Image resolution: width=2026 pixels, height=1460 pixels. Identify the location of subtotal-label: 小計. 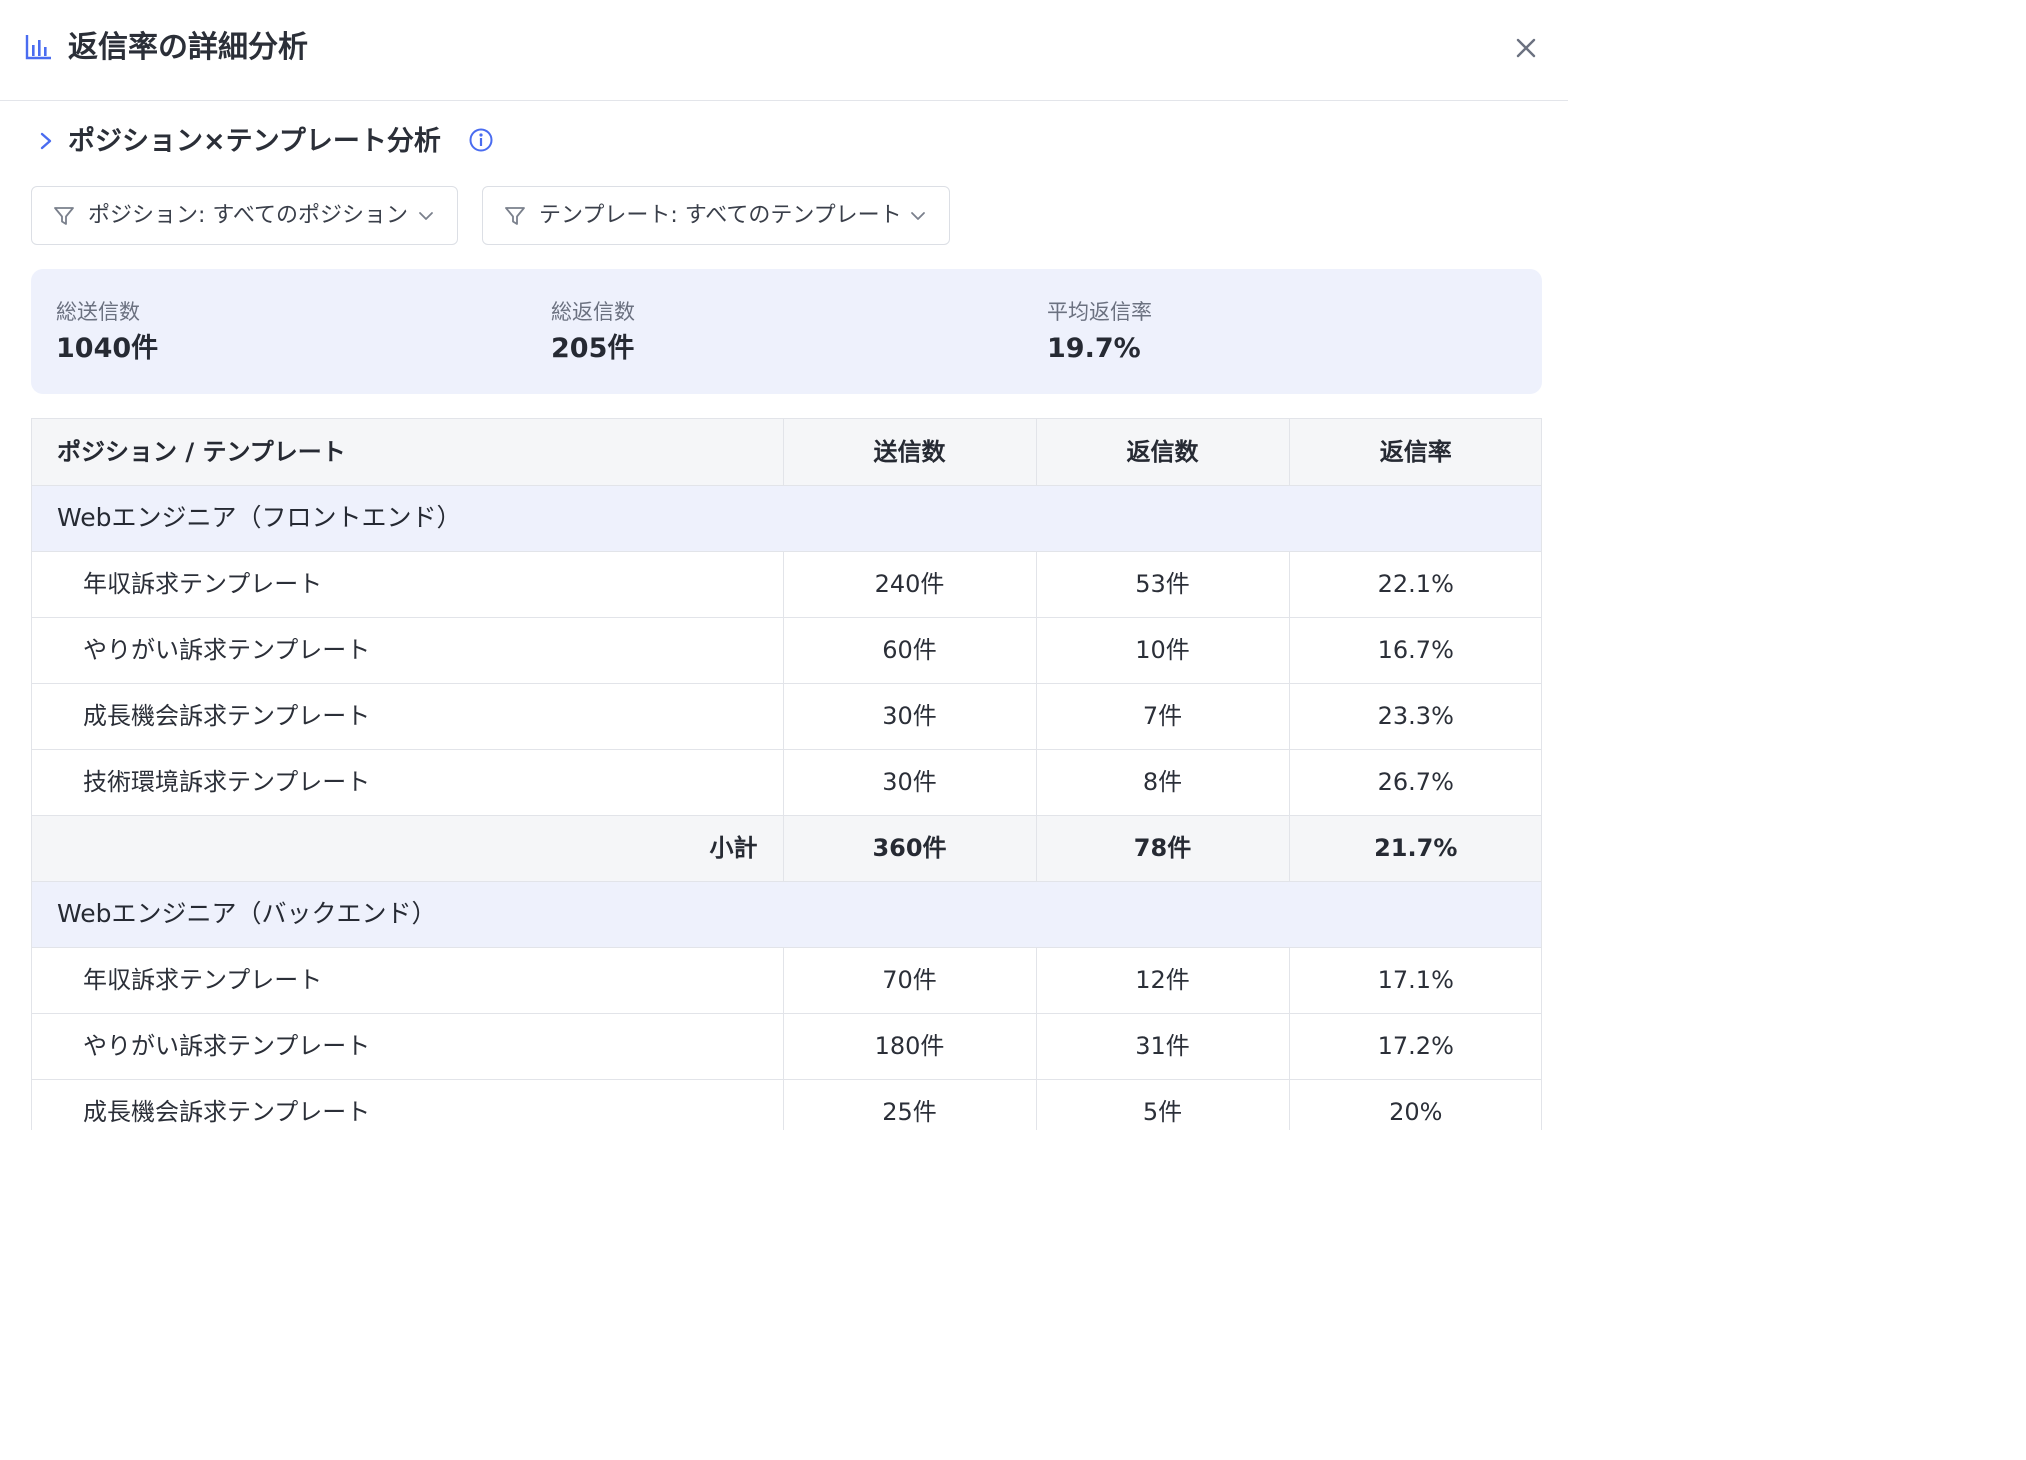
(407, 848).